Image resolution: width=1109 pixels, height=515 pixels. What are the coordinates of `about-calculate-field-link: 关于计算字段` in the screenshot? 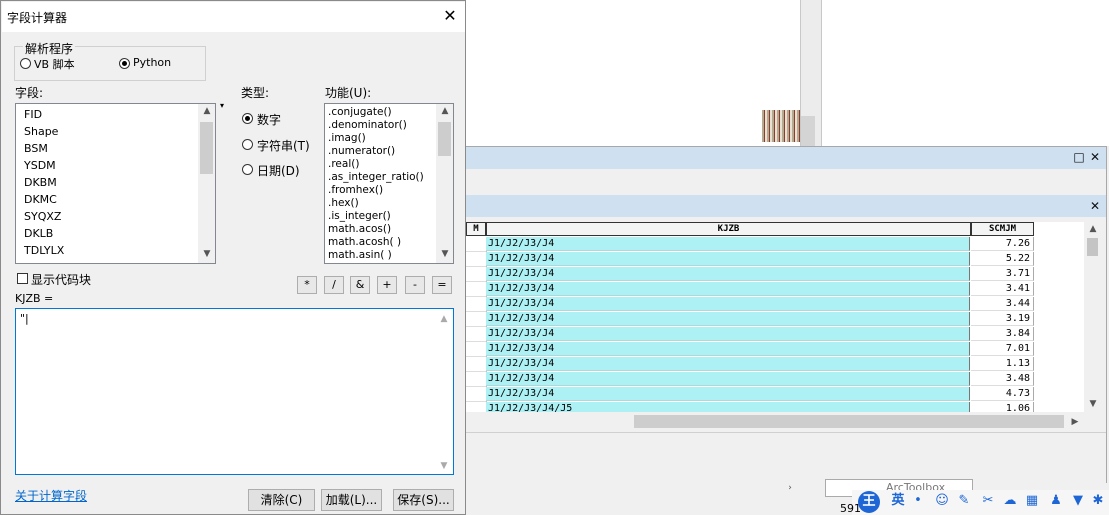 It's located at (51, 495).